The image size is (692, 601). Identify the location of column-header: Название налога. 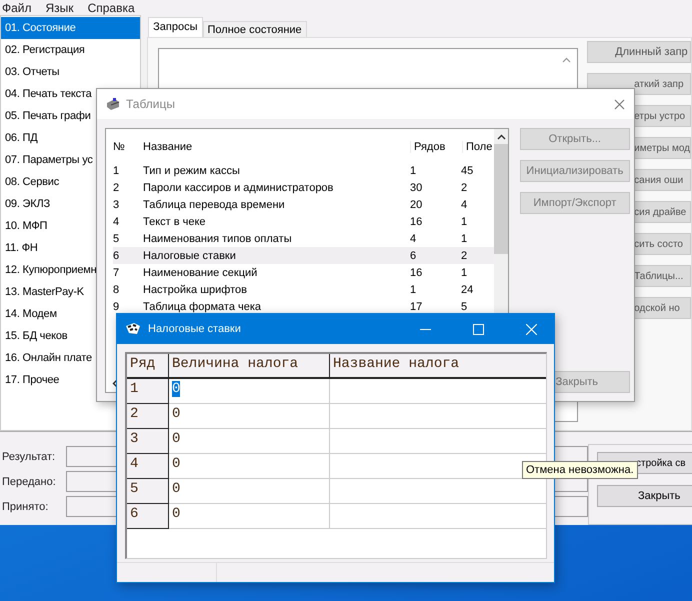
(438, 365).